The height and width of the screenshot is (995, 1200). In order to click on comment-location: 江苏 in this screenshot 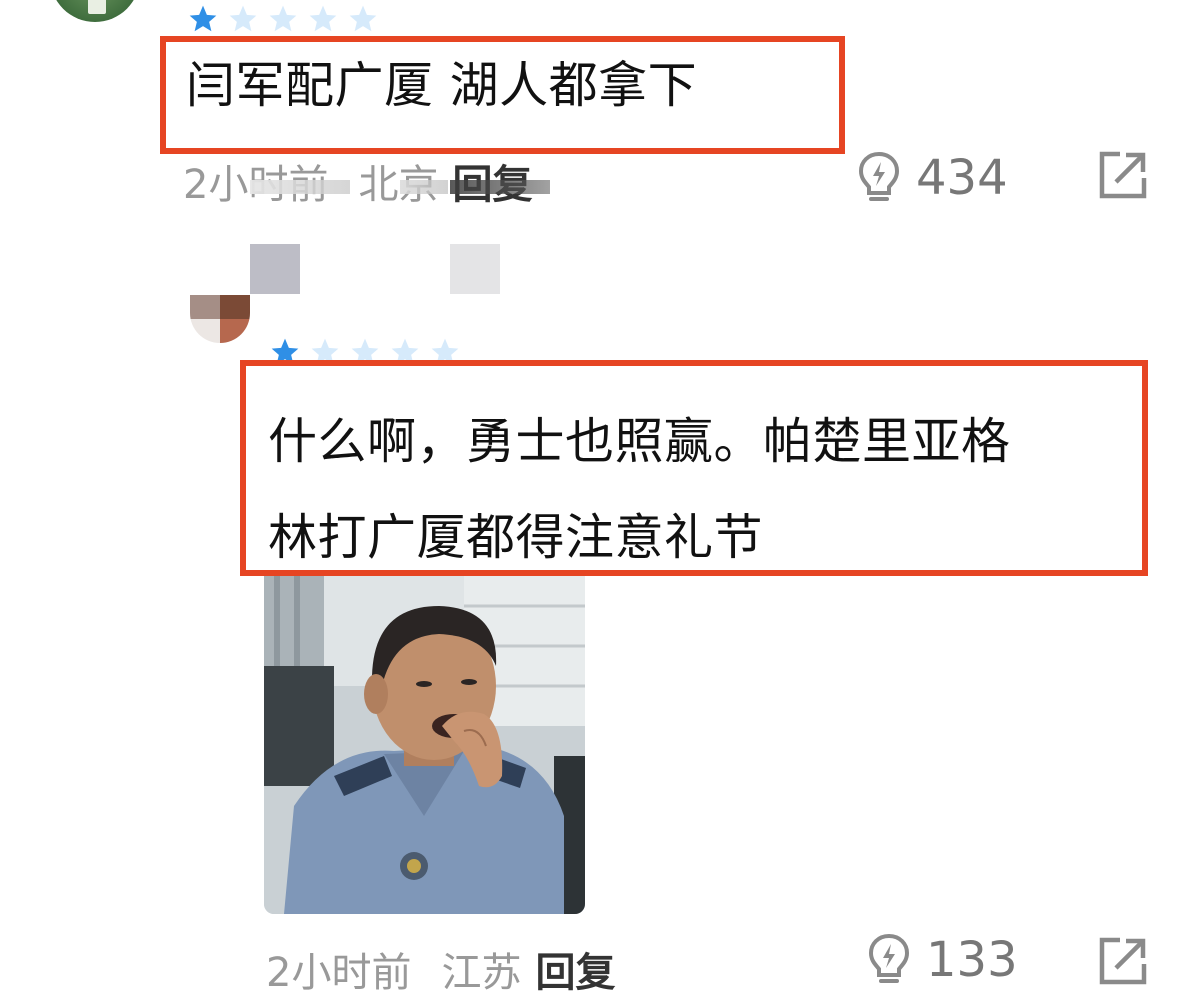, I will do `click(481, 972)`.